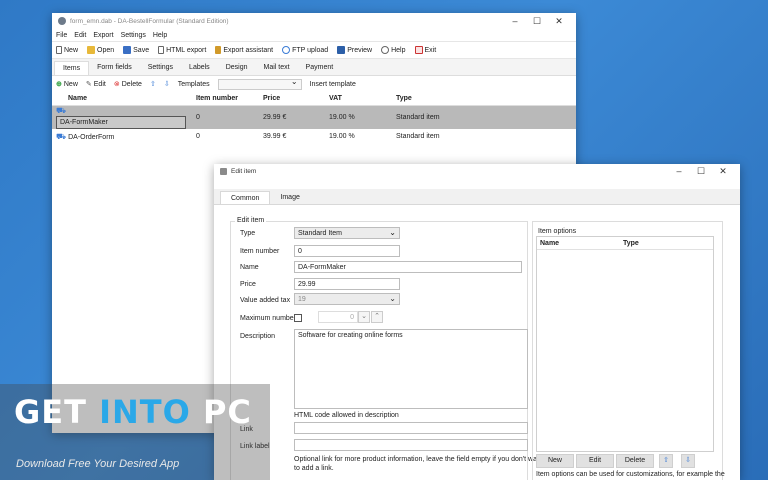 The width and height of the screenshot is (768, 480). Describe the element at coordinates (347, 299) in the screenshot. I see `vat-select: 19 ⌄` at that location.